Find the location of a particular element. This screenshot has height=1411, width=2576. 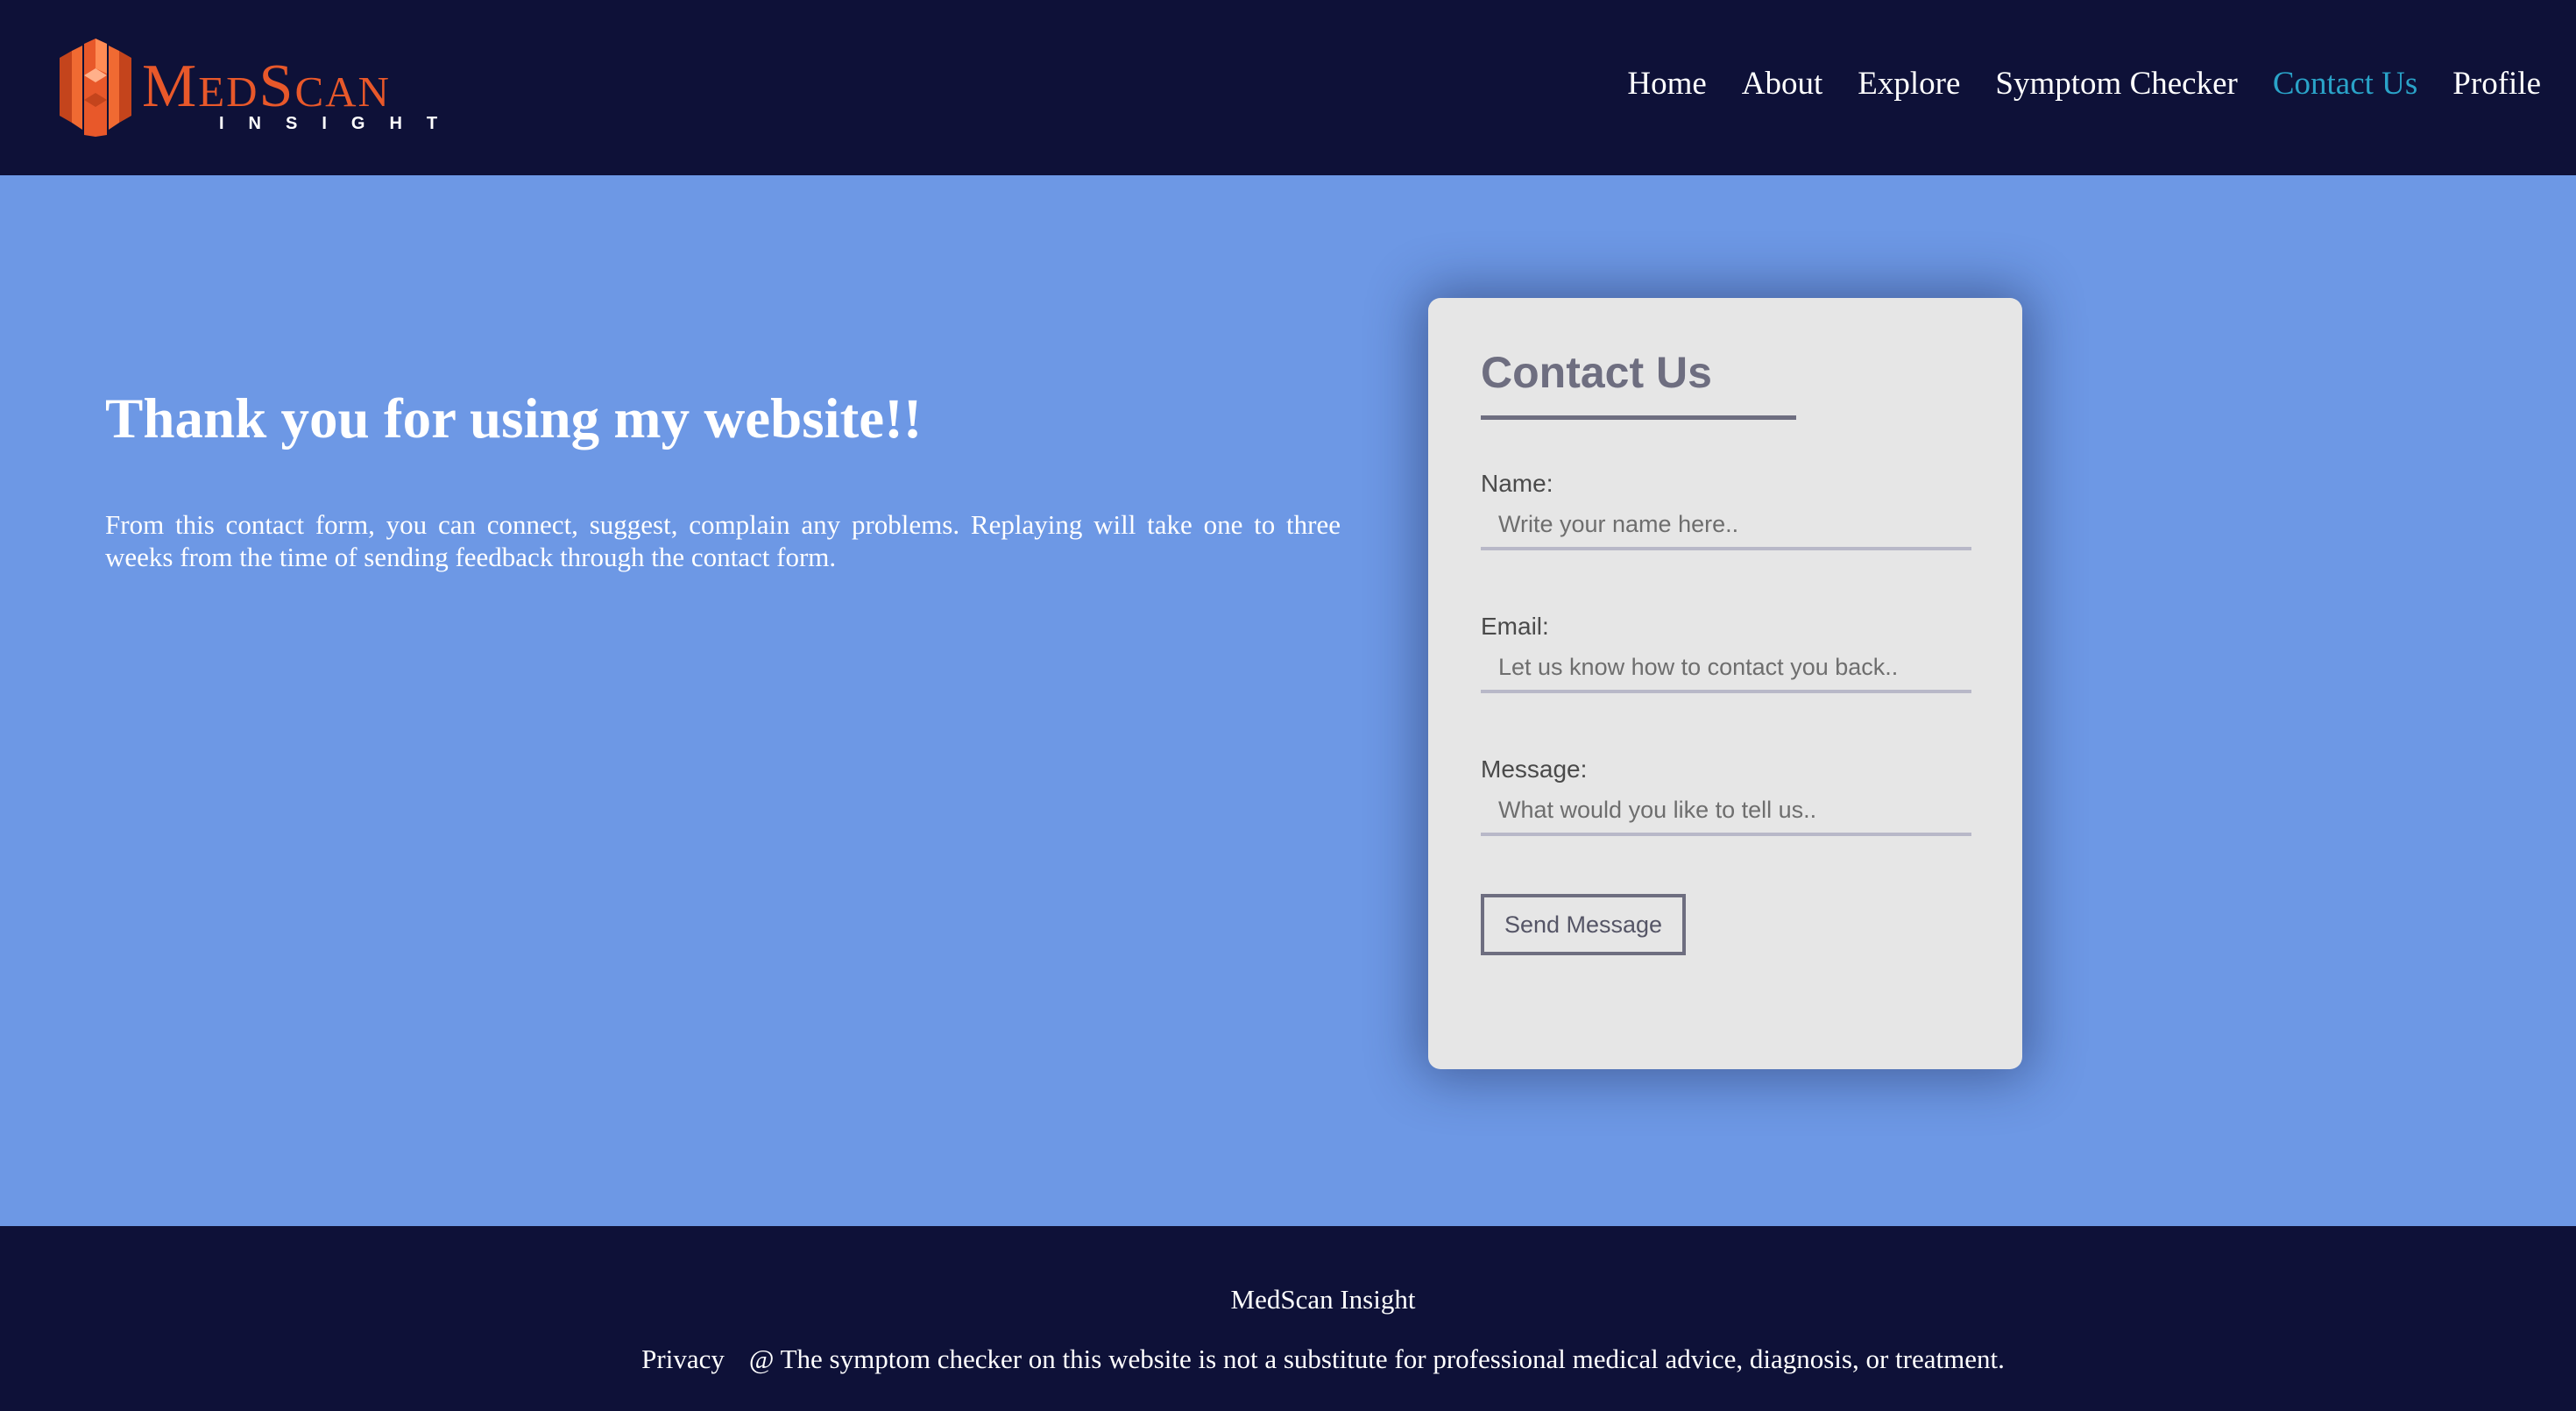

email-label: Email: is located at coordinates (1515, 627).